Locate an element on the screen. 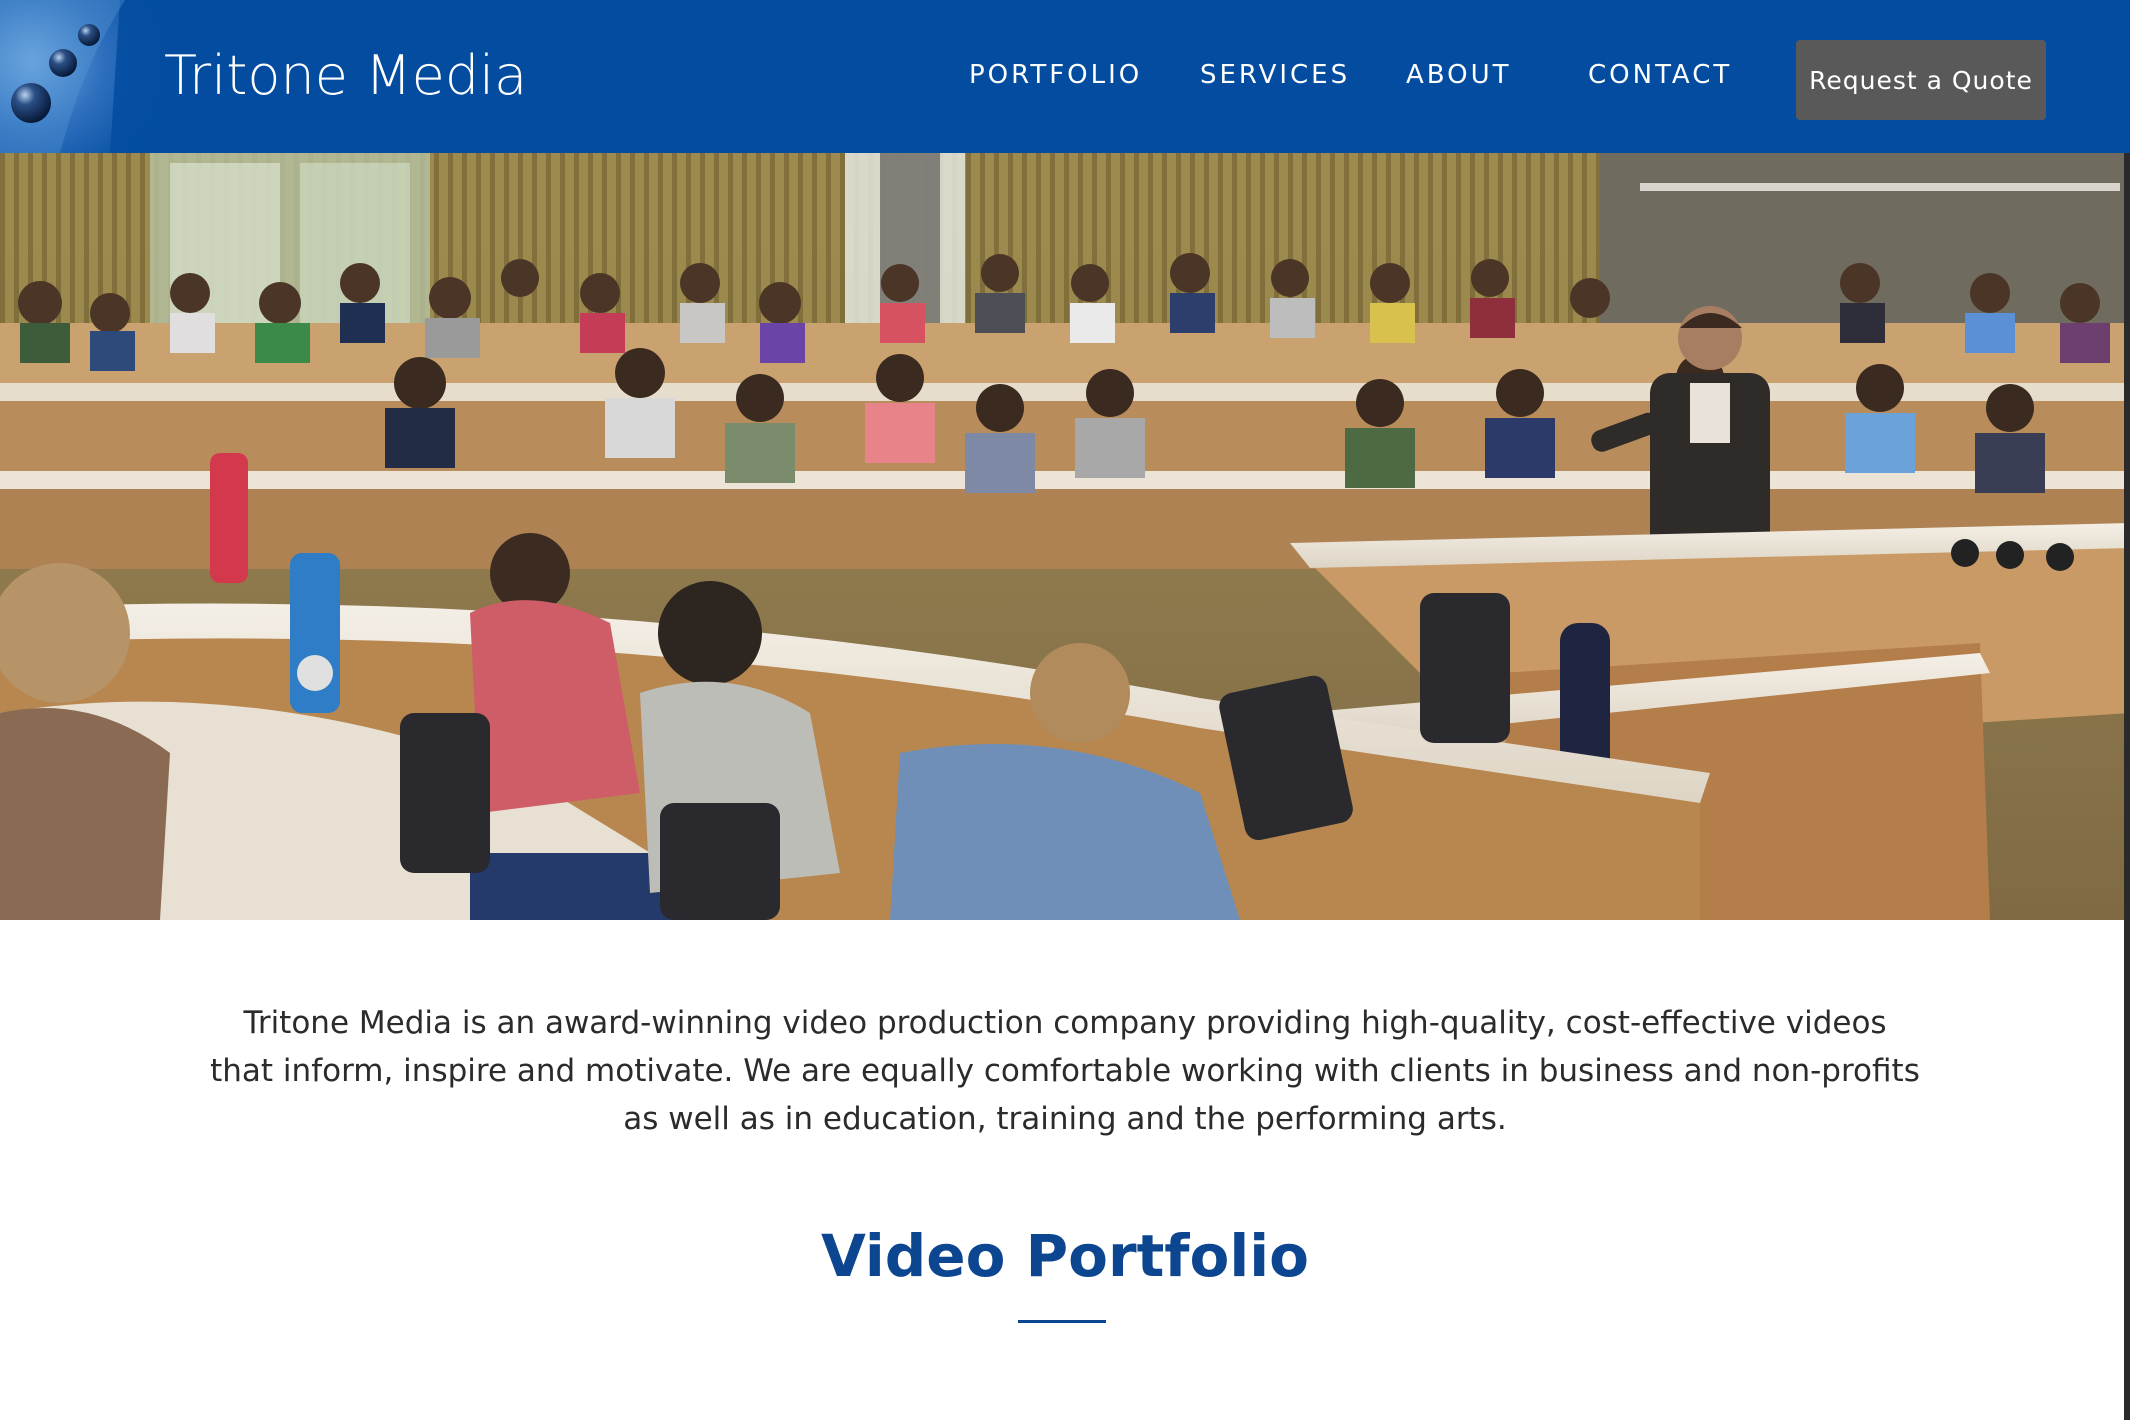 This screenshot has height=1420, width=2130. portfolio-heading: Video Portfolio is located at coordinates (1064, 1256).